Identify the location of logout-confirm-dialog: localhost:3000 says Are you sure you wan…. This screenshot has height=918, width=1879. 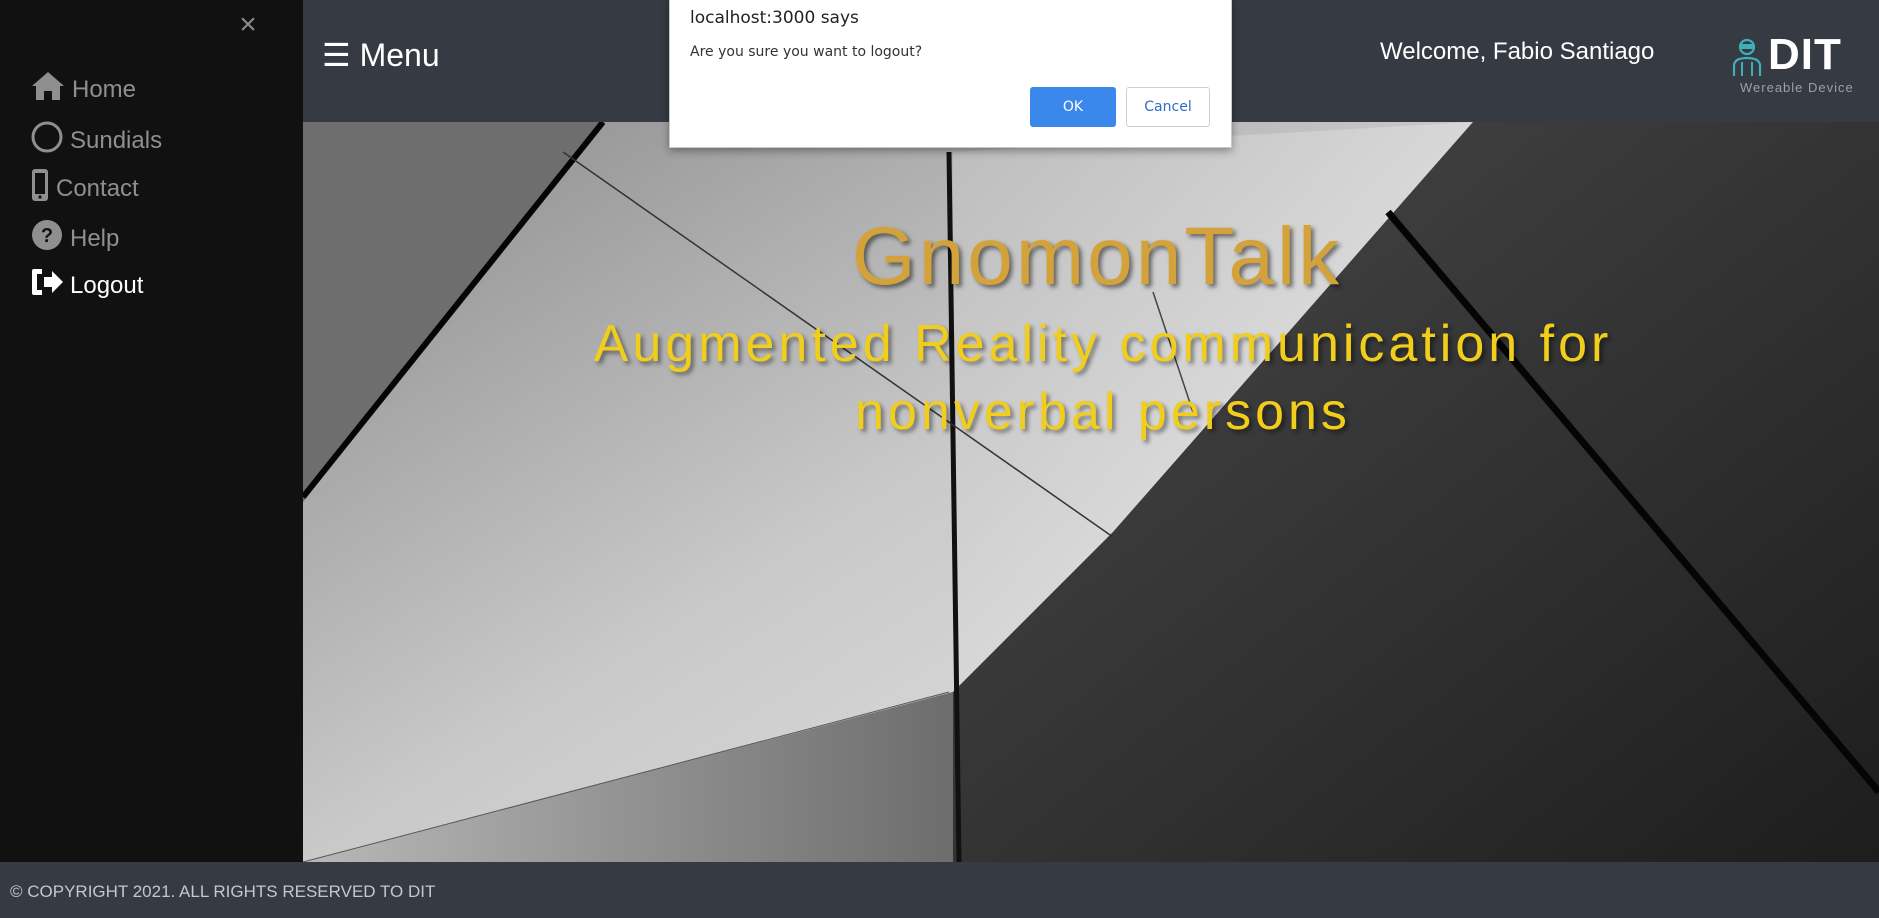
(950, 74).